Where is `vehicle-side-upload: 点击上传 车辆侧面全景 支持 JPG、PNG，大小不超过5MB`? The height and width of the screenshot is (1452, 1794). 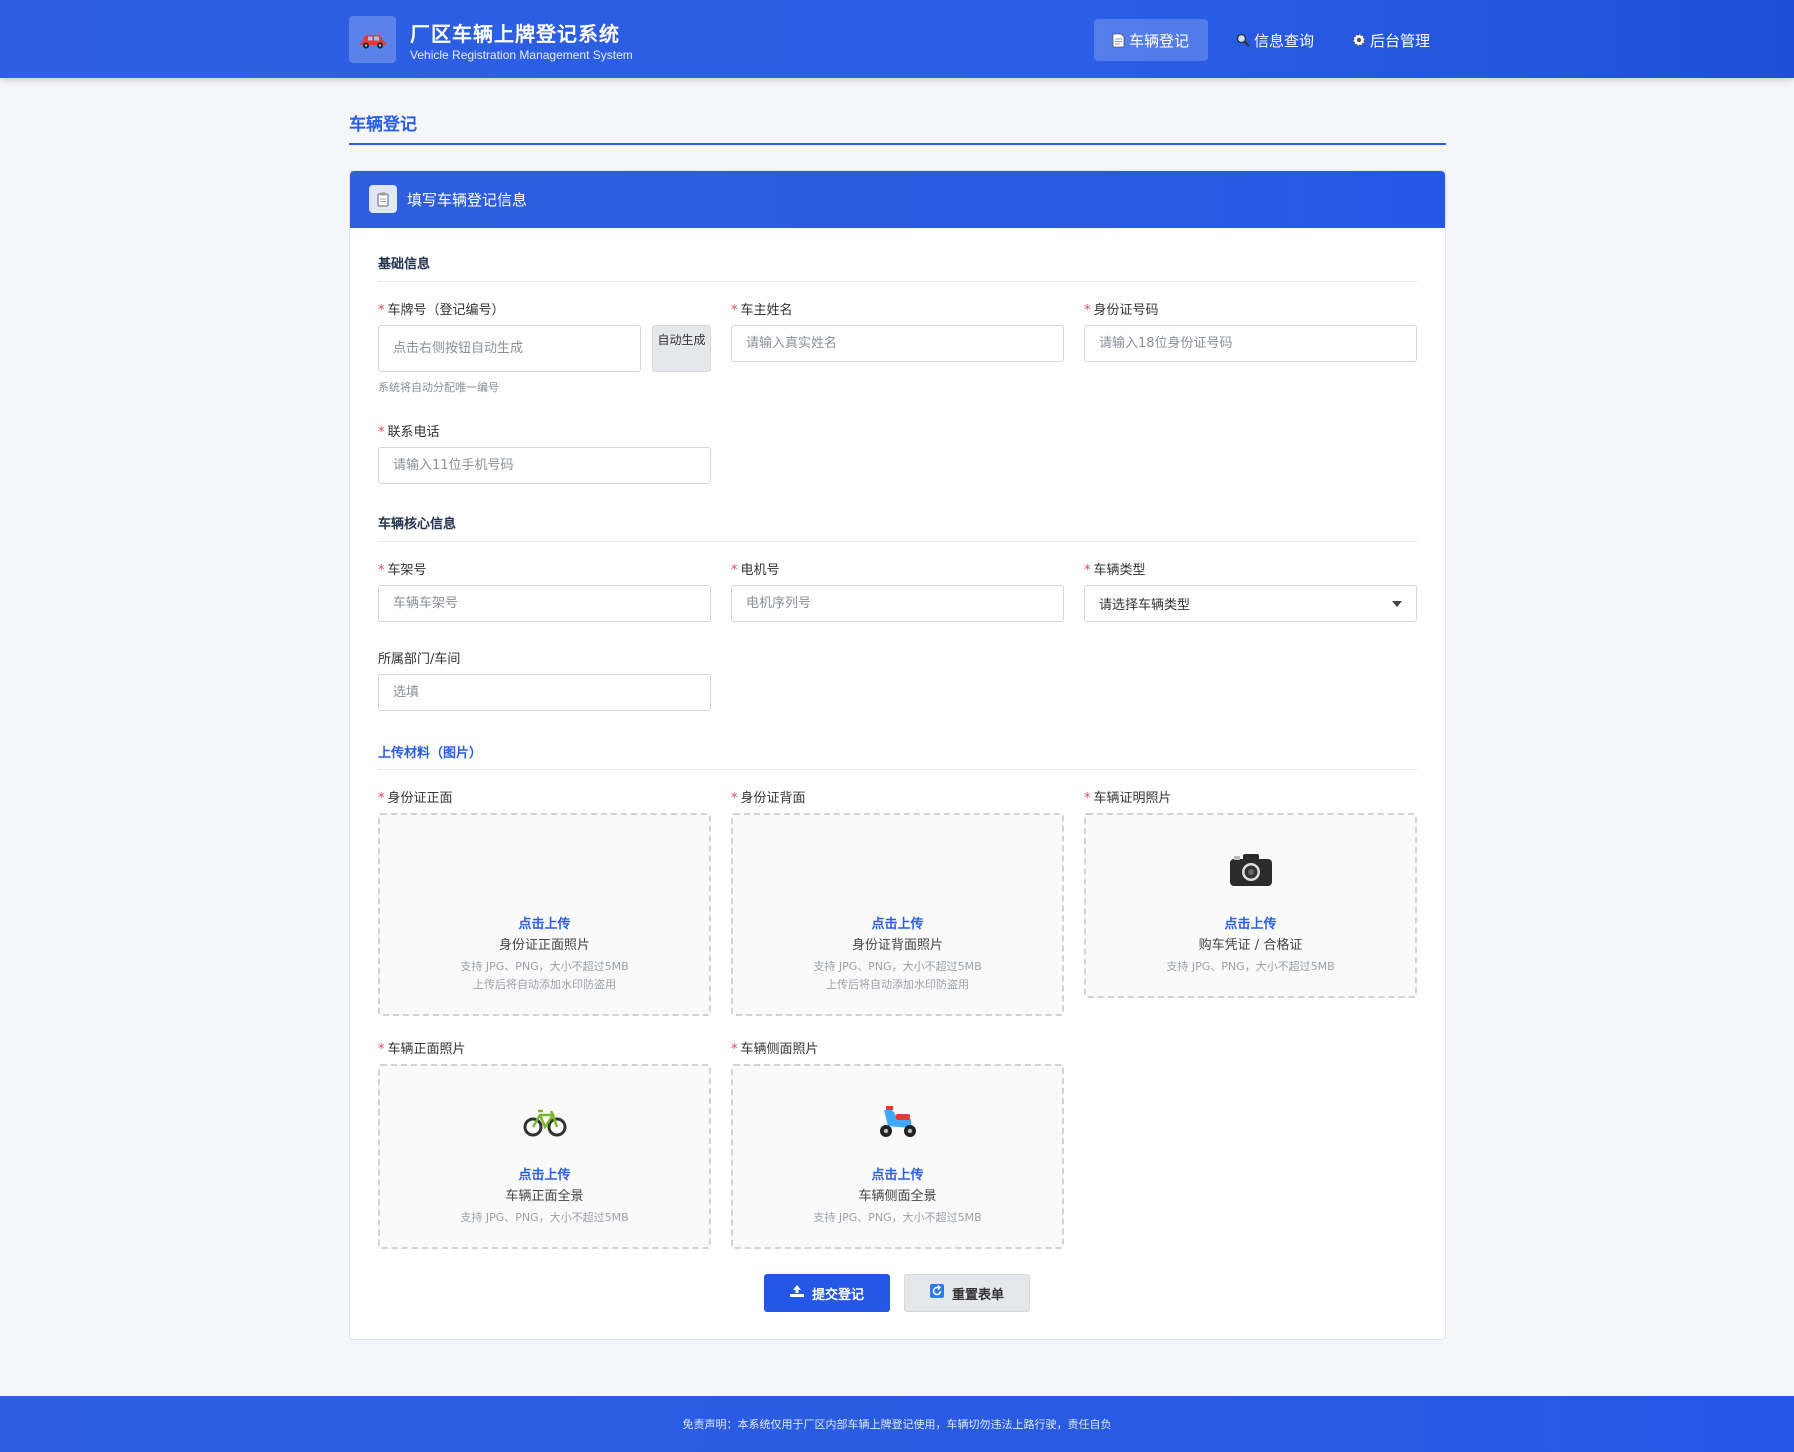
vehicle-side-upload: 点击上传 车辆侧面全景 支持 JPG、PNG，大小不超过5MB is located at coordinates (897, 1156).